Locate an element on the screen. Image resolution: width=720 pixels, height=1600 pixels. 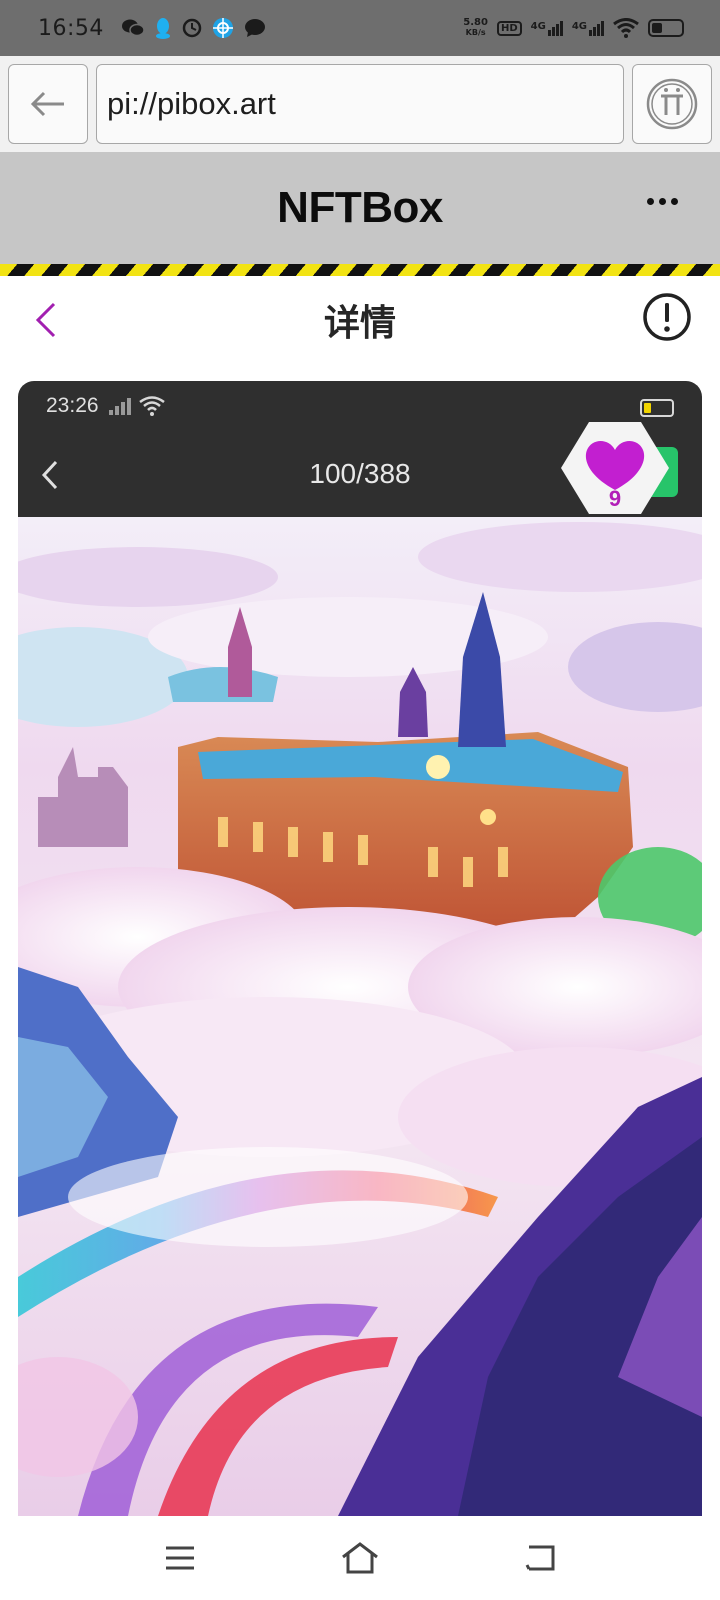
notification-icons is located at coordinates (193, 28).